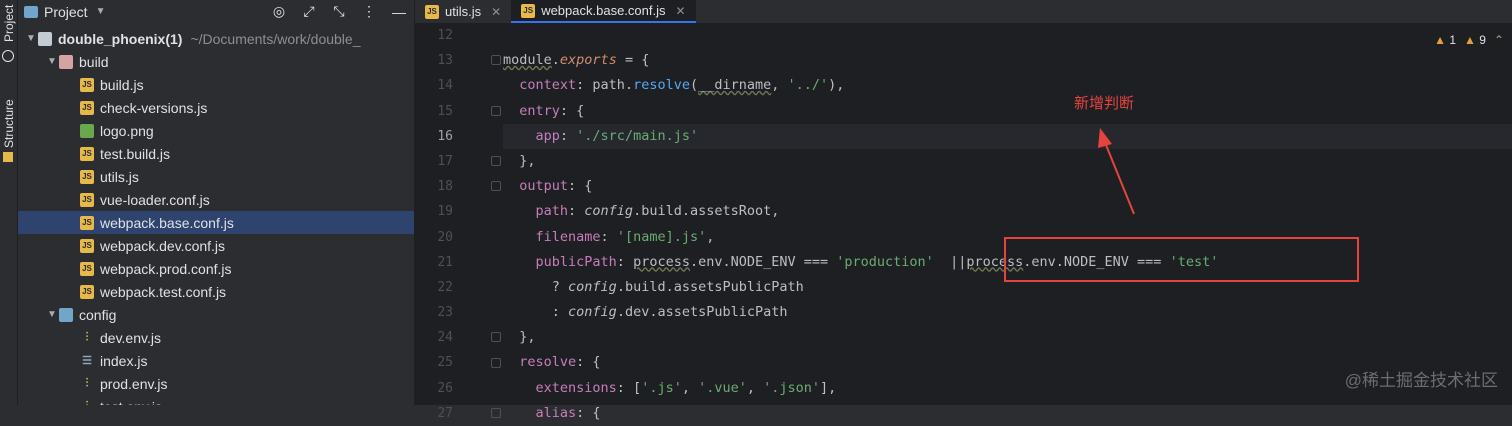 The height and width of the screenshot is (426, 1512). I want to click on code-token: entry, so click(531, 110).